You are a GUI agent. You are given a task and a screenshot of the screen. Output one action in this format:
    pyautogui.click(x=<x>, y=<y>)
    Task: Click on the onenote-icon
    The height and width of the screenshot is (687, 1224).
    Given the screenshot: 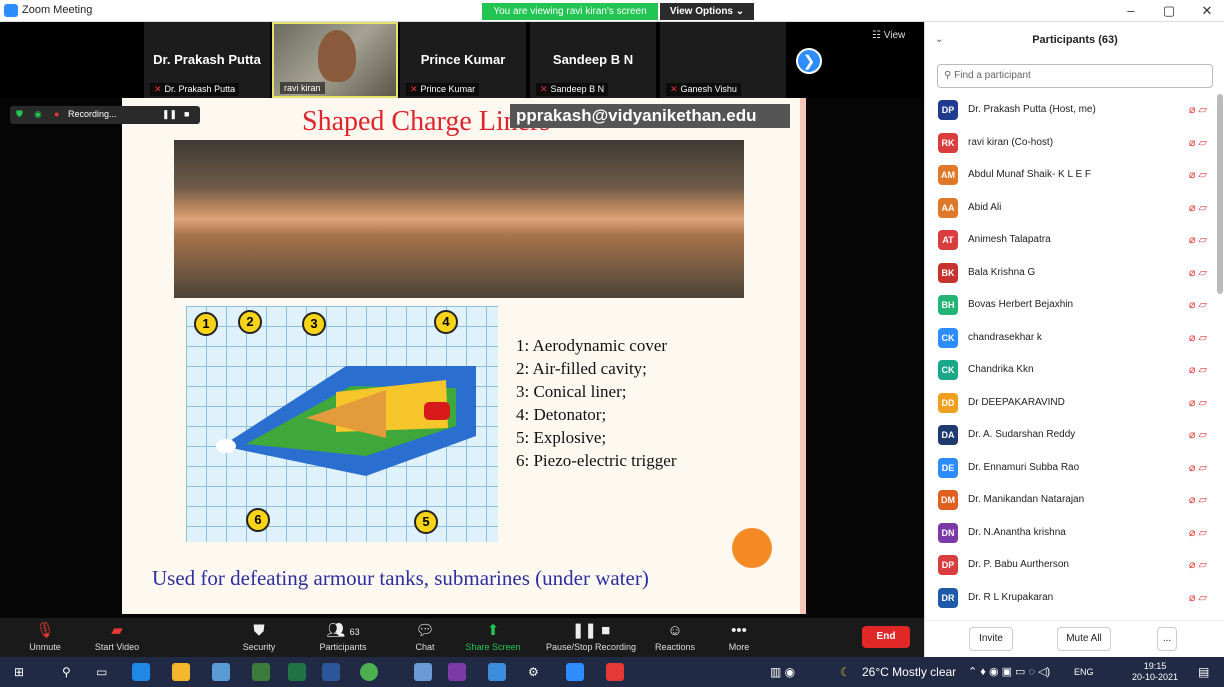 What is the action you would take?
    pyautogui.click(x=457, y=672)
    